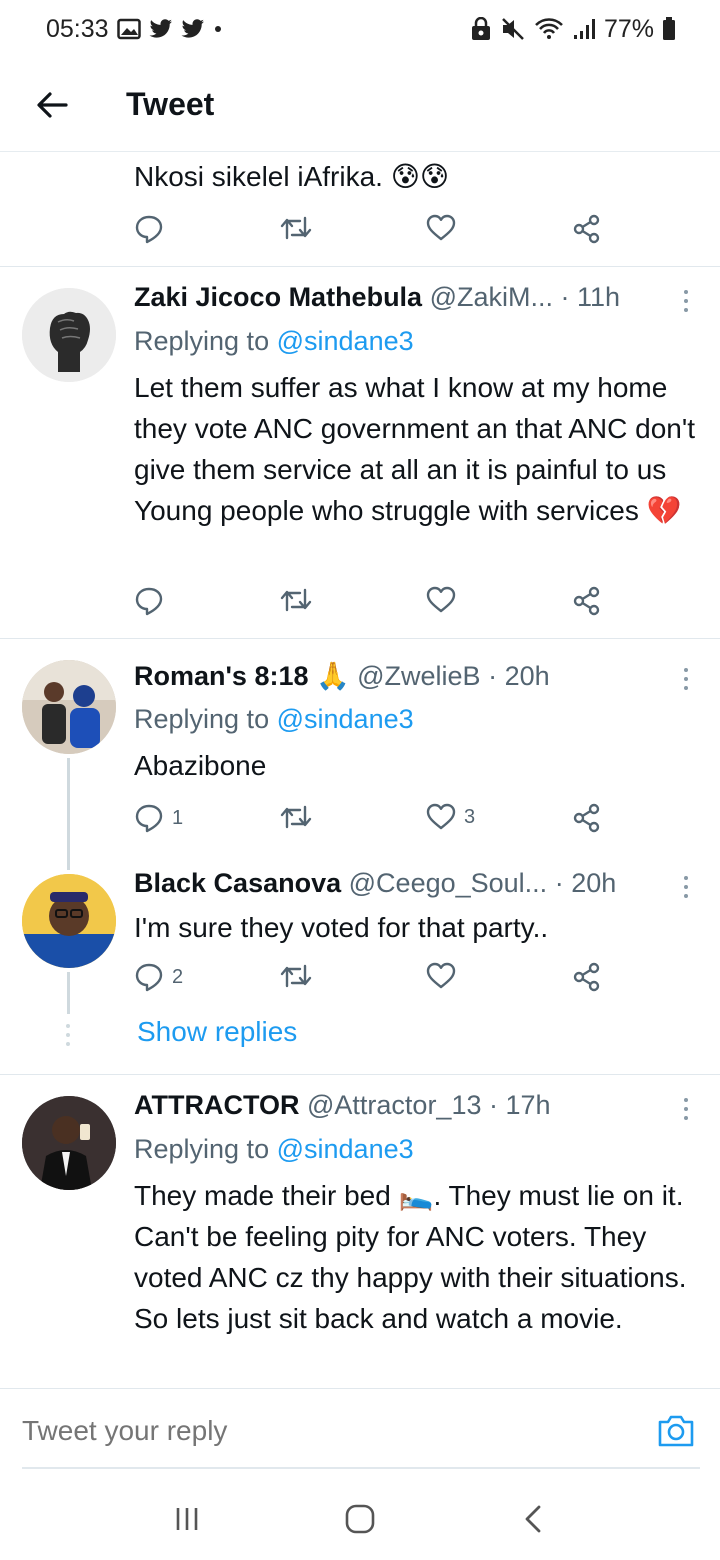 The height and width of the screenshot is (1560, 720). I want to click on home-icon, so click(360, 1519).